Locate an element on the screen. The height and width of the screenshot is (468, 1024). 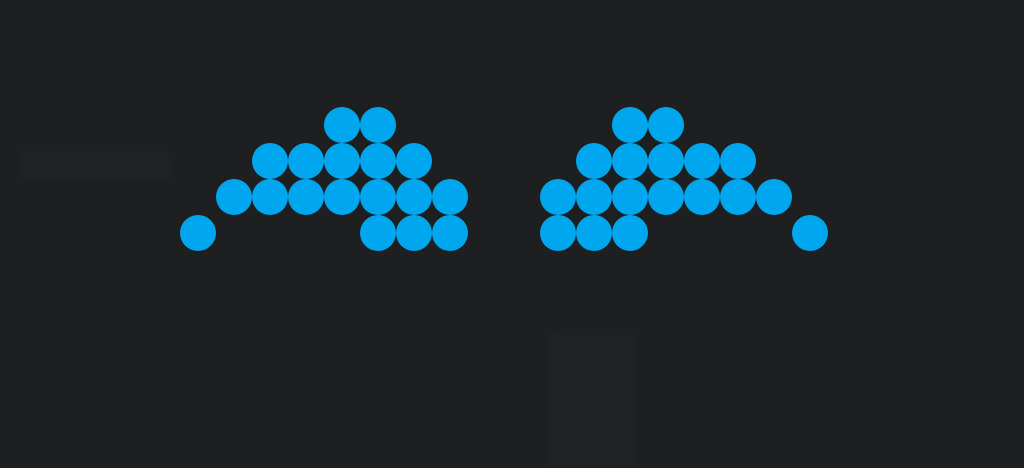
left-eye is located at coordinates (324, 179).